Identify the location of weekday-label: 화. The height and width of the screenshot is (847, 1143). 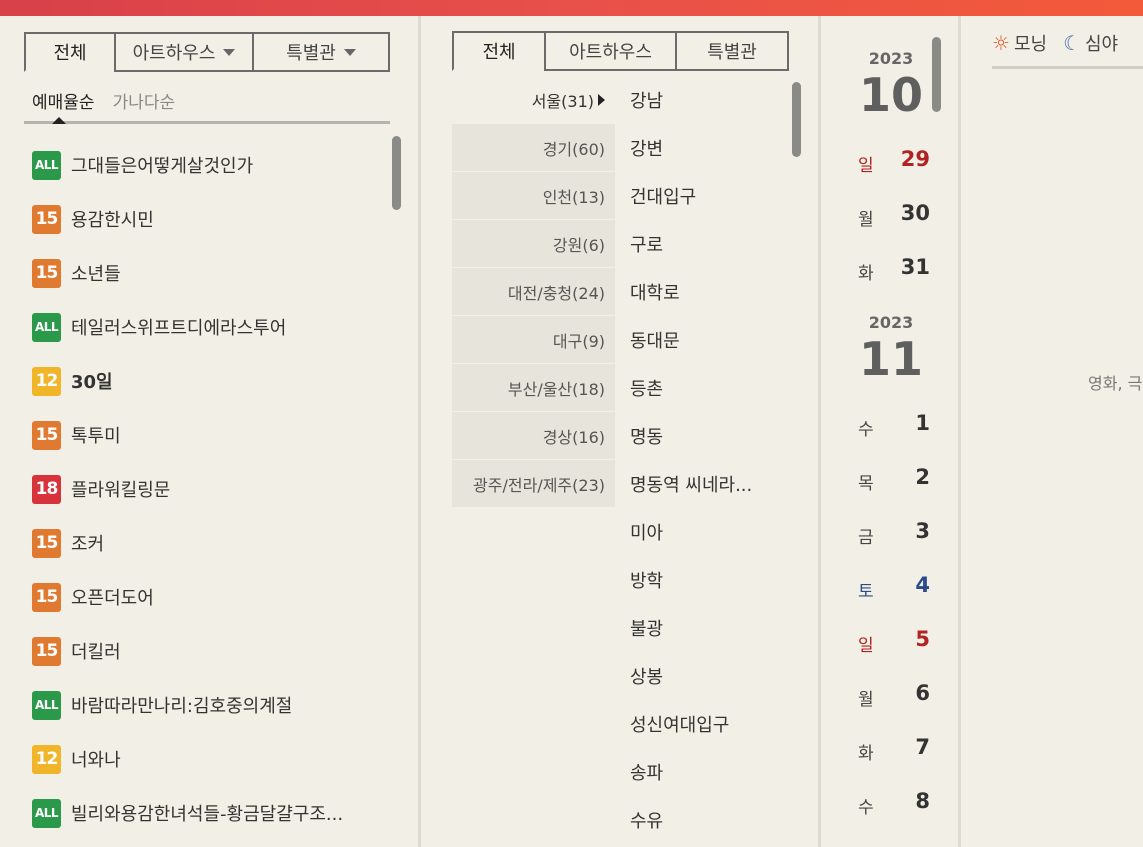
(866, 273).